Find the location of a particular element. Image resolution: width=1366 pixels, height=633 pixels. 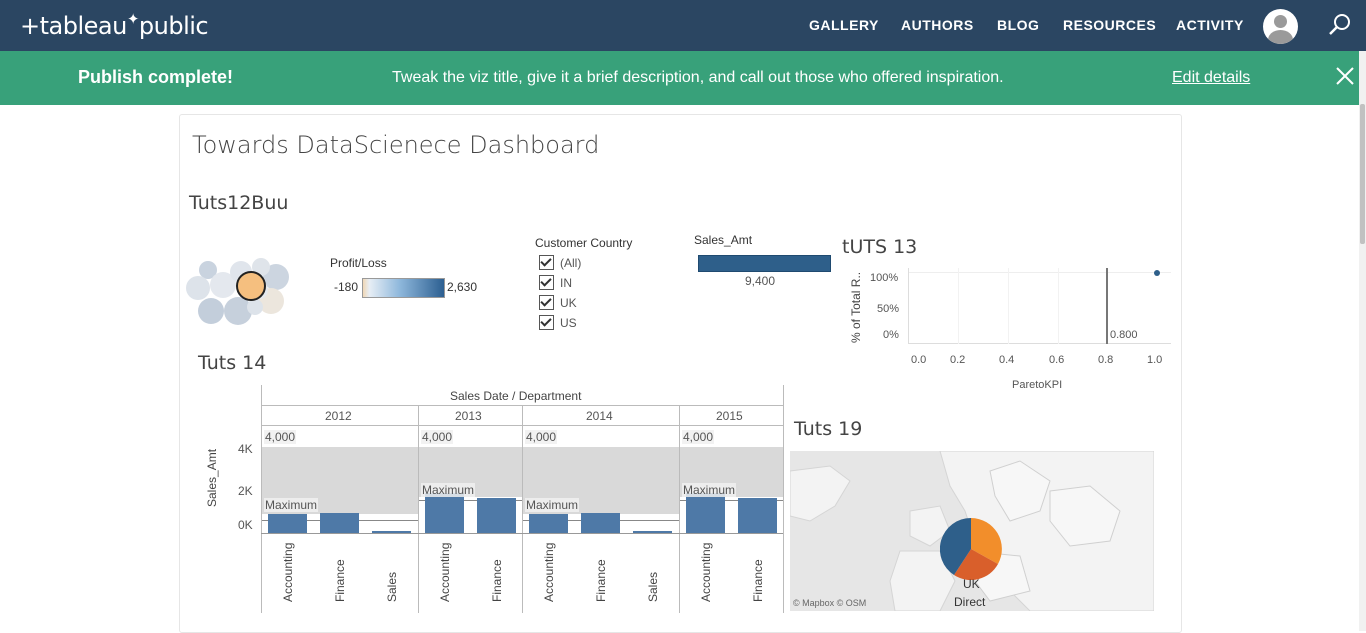

tuts13-ytick-50: 50% is located at coordinates (888, 309).